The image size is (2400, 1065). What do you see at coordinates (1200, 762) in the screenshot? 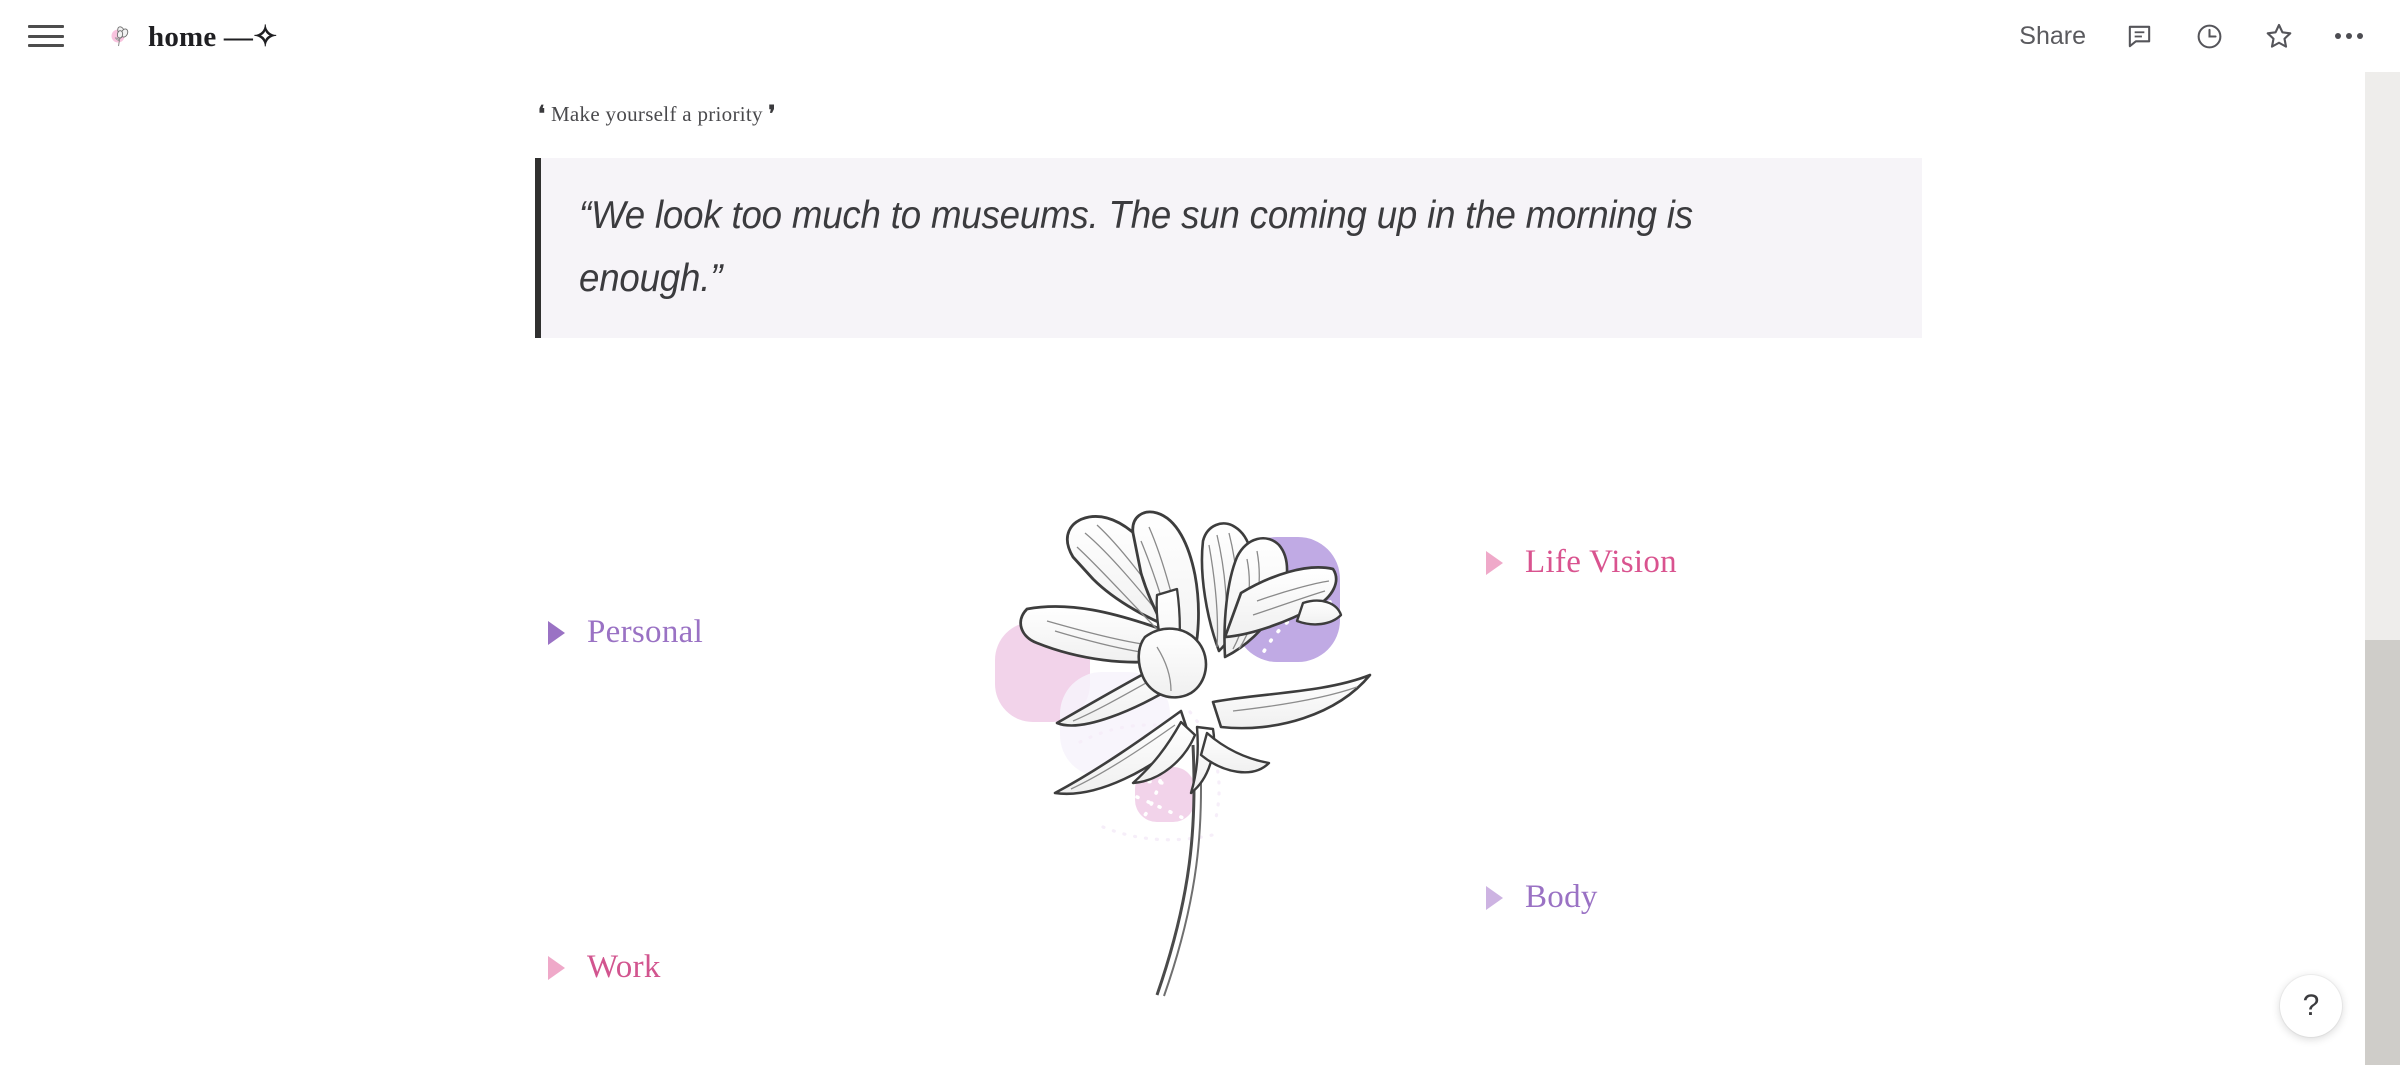
I see `lily-flower-line-art` at bounding box center [1200, 762].